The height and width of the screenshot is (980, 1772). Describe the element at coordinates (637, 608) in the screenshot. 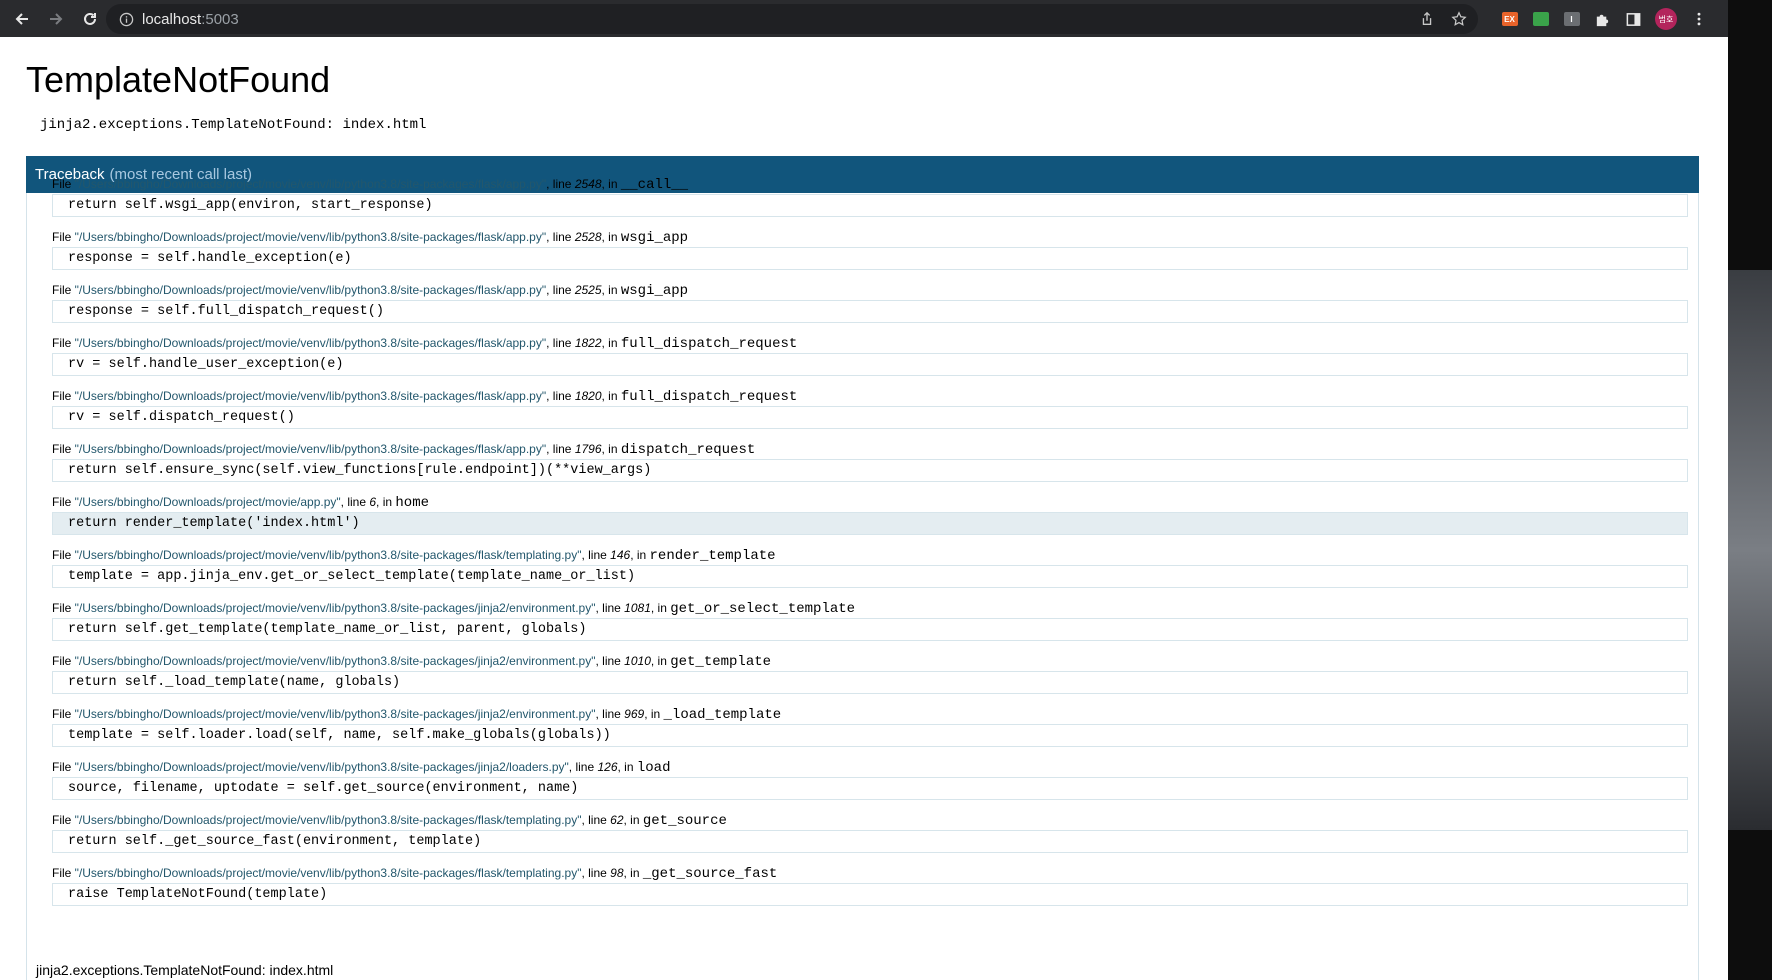

I see `frame-line-number: 1081` at that location.